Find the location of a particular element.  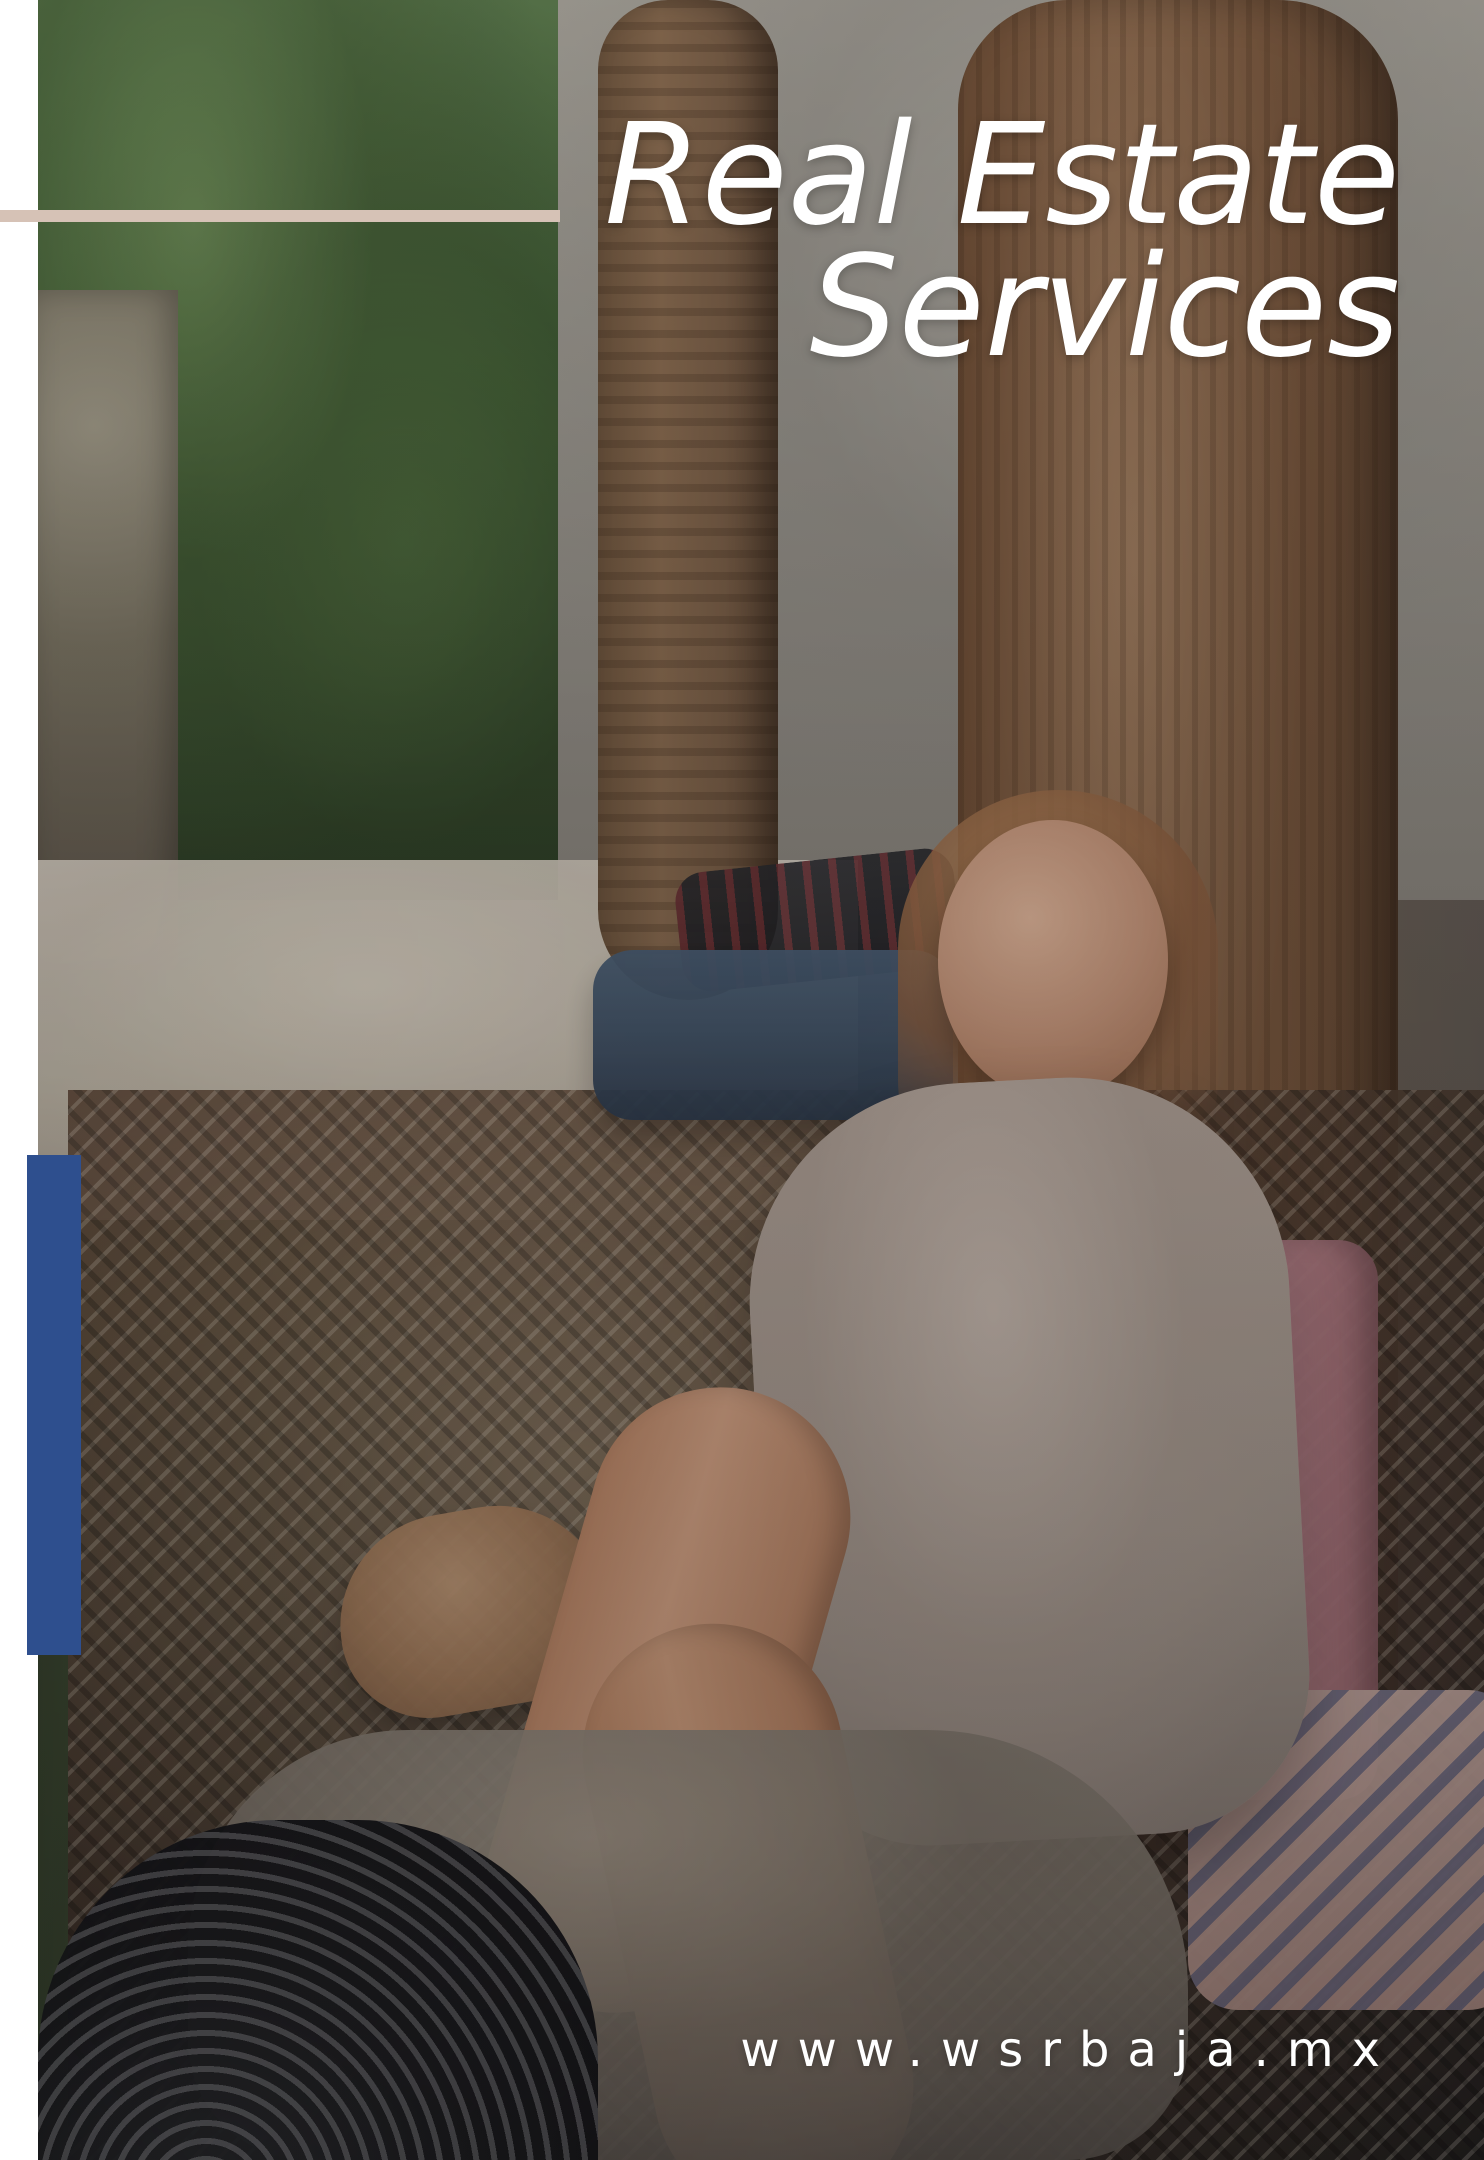

website-url: www.wsrbaja.mx is located at coordinates (1069, 2050).